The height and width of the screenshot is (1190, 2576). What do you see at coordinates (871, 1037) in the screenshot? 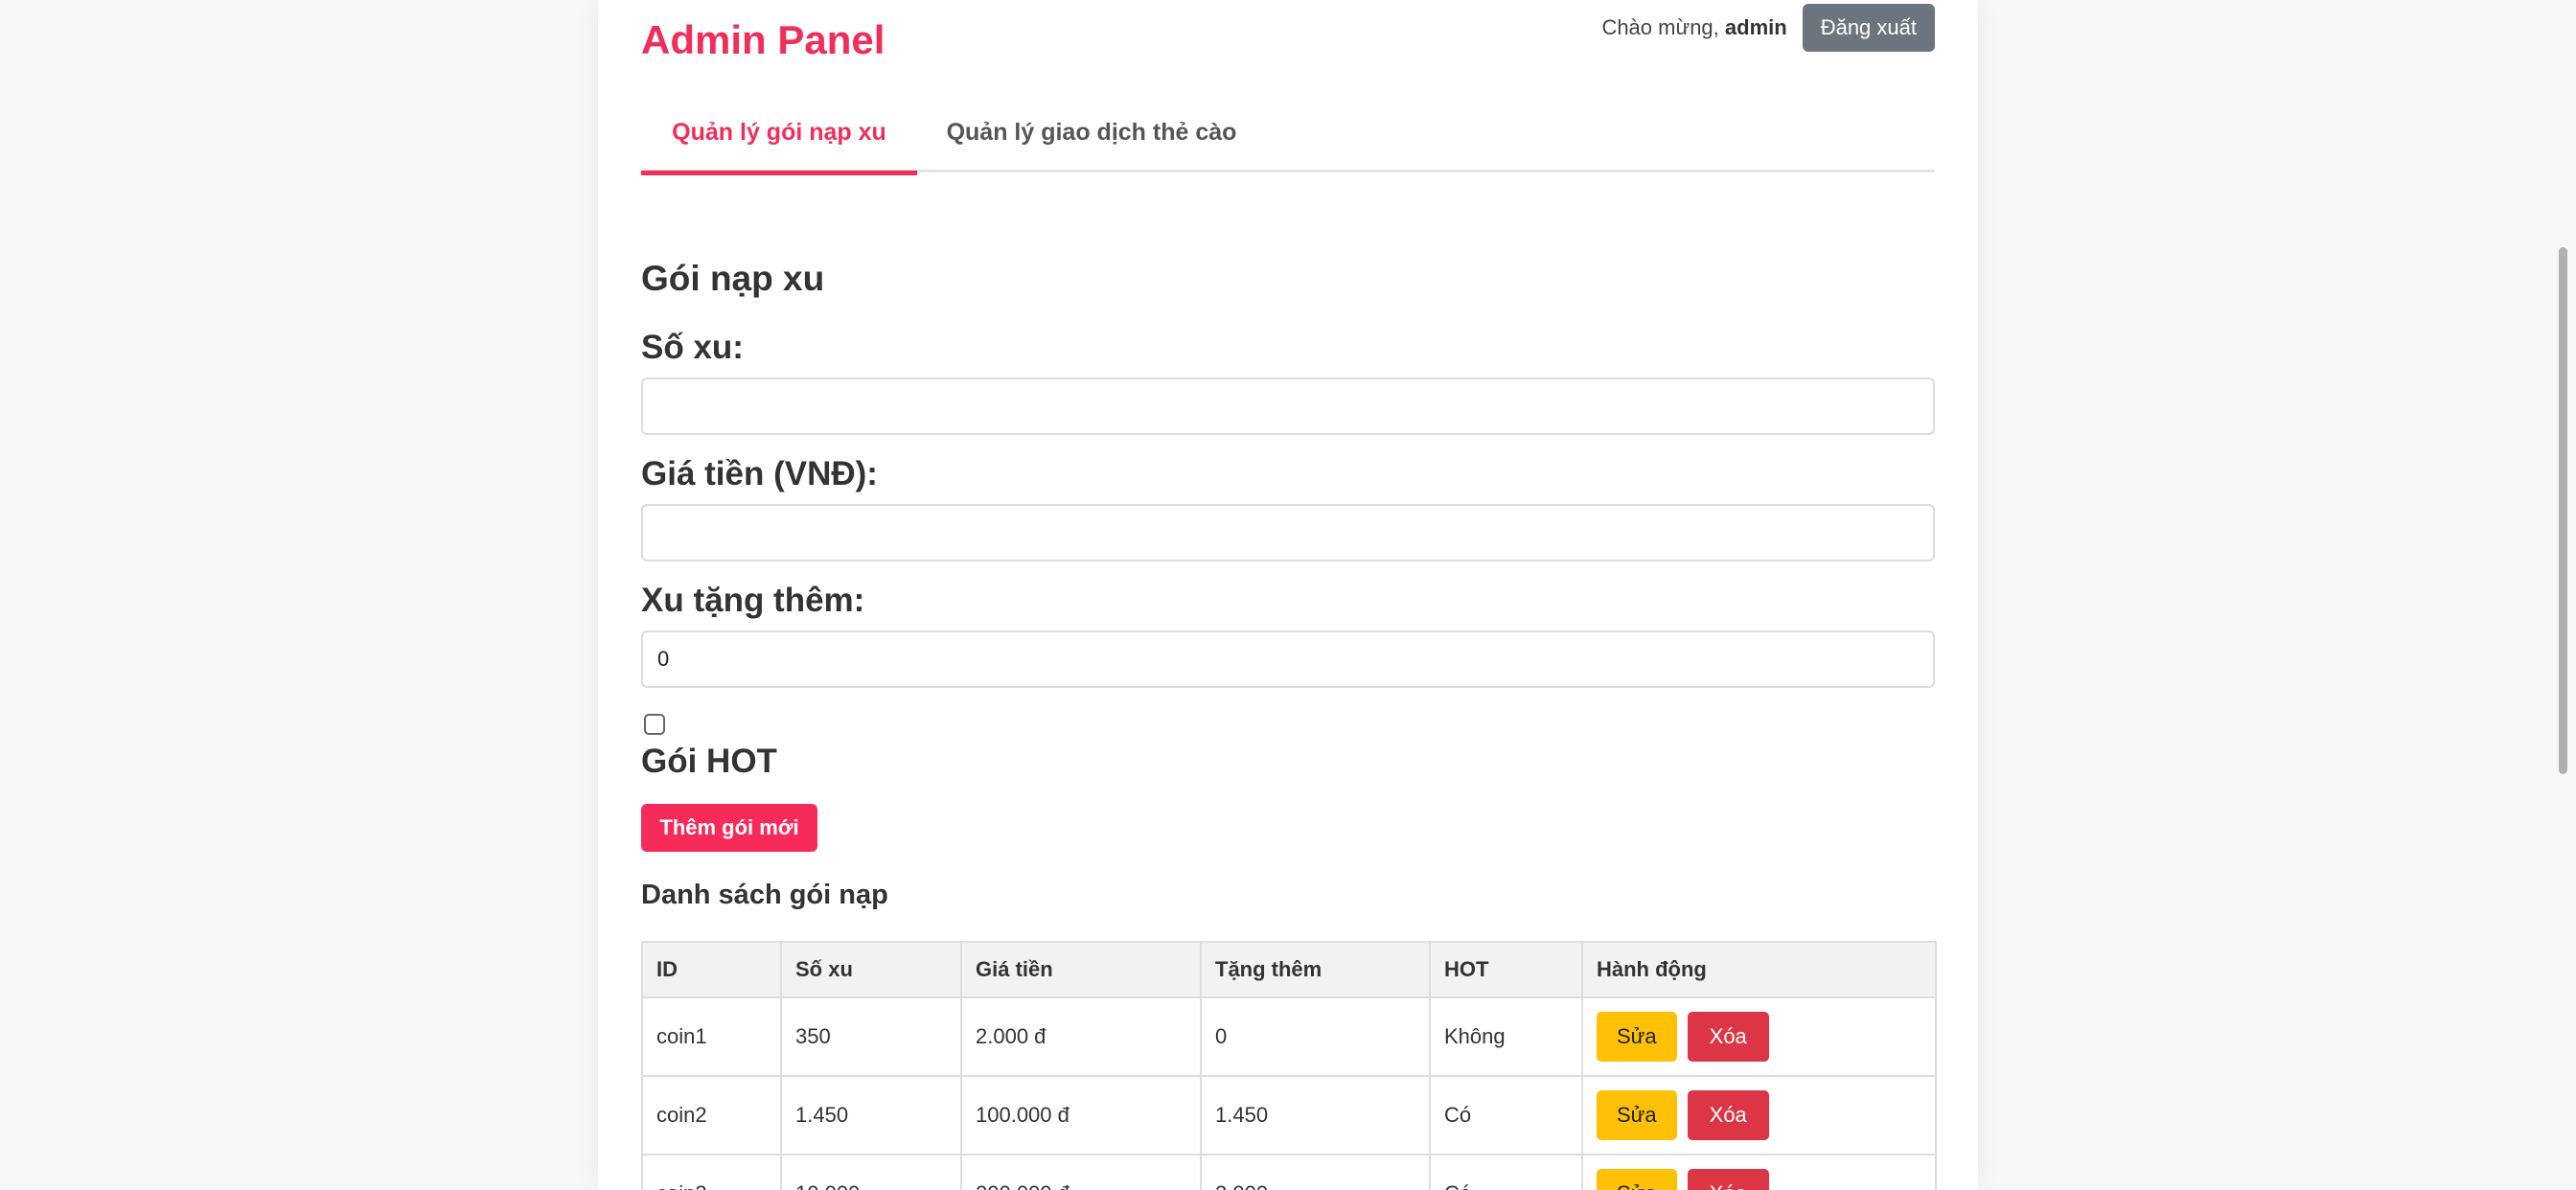
I see `cell-coins: 350` at bounding box center [871, 1037].